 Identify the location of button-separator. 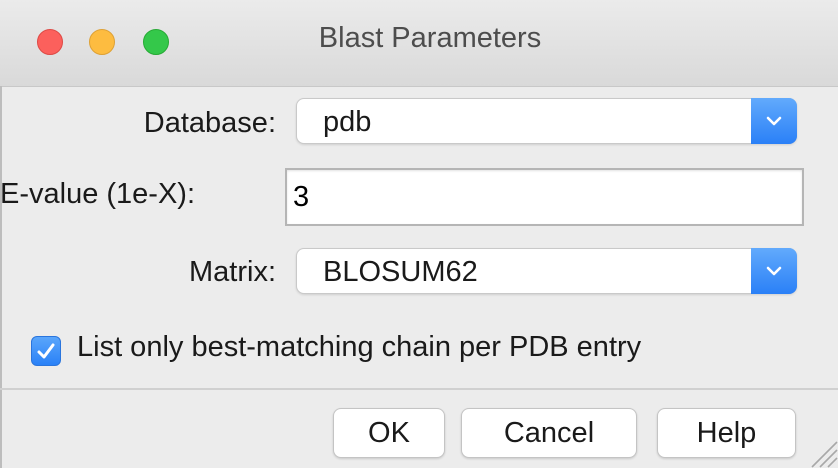
(419, 389).